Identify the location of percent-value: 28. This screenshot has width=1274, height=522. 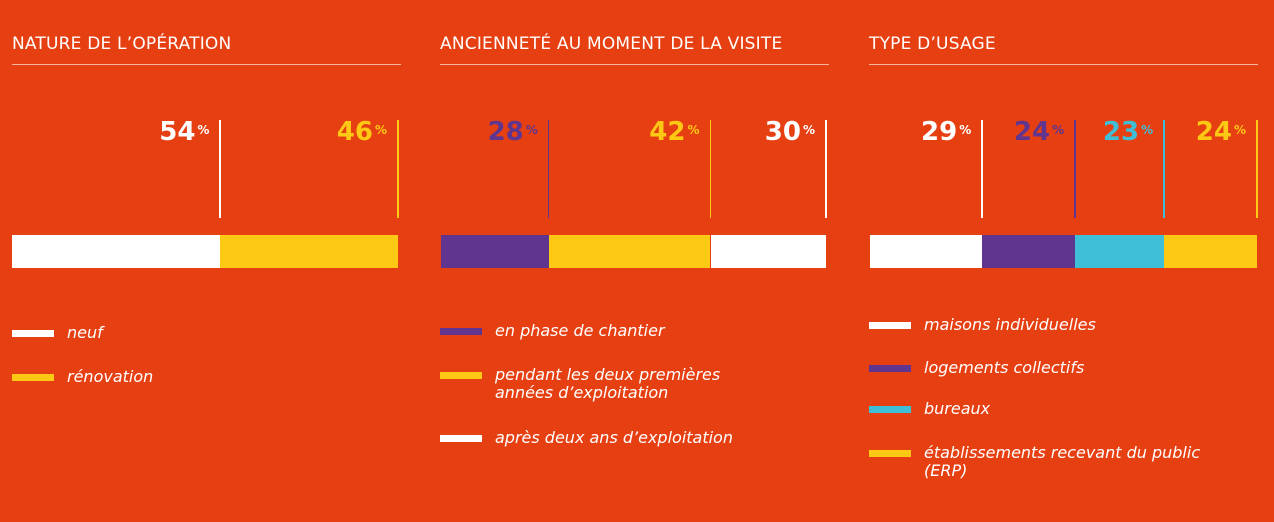
(505, 132).